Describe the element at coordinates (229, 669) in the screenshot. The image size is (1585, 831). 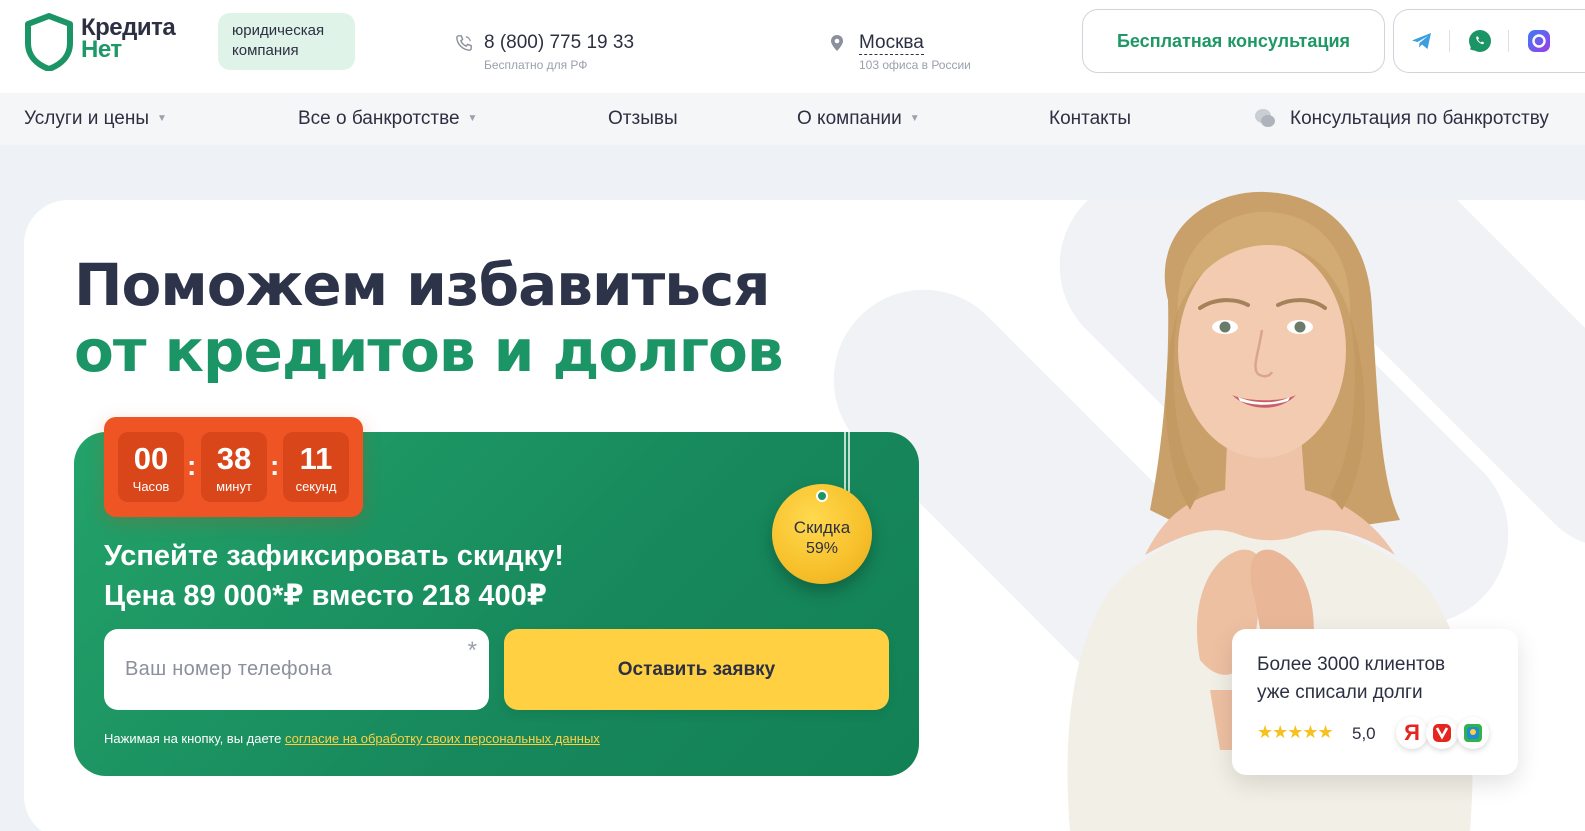
I see `phone-input-placeholder: Ваш номер телефона` at that location.